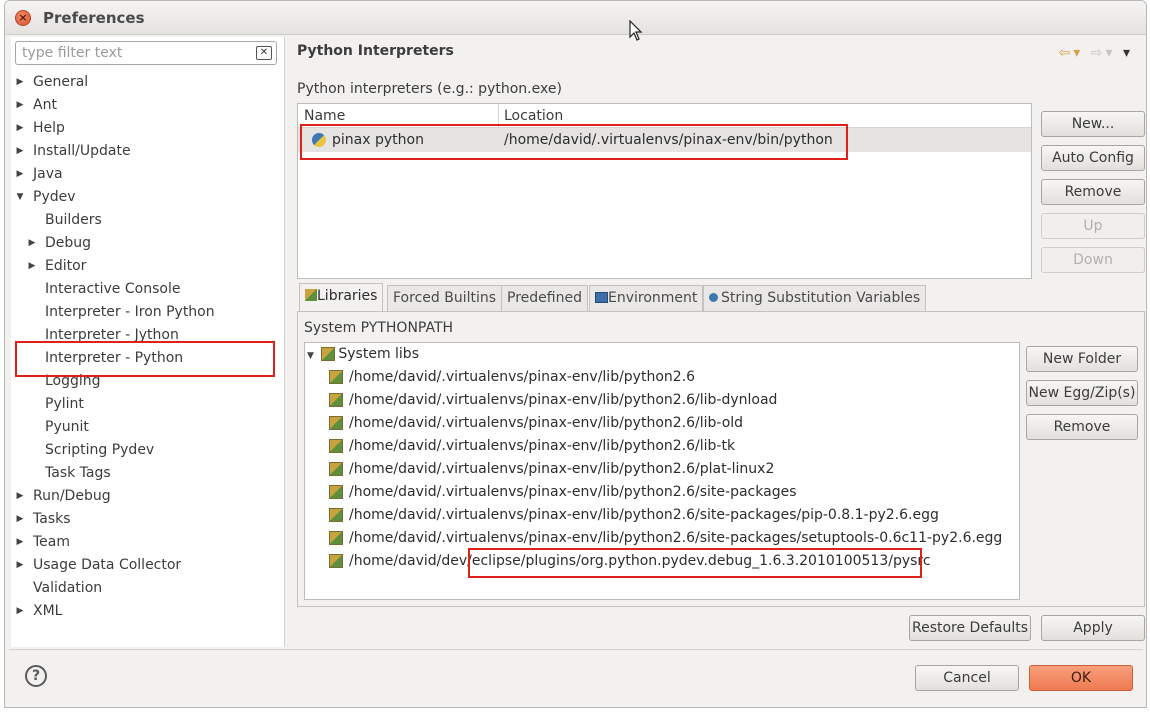 The width and height of the screenshot is (1150, 712). Describe the element at coordinates (1082, 427) in the screenshot. I see `remove-library-button: Remove` at that location.